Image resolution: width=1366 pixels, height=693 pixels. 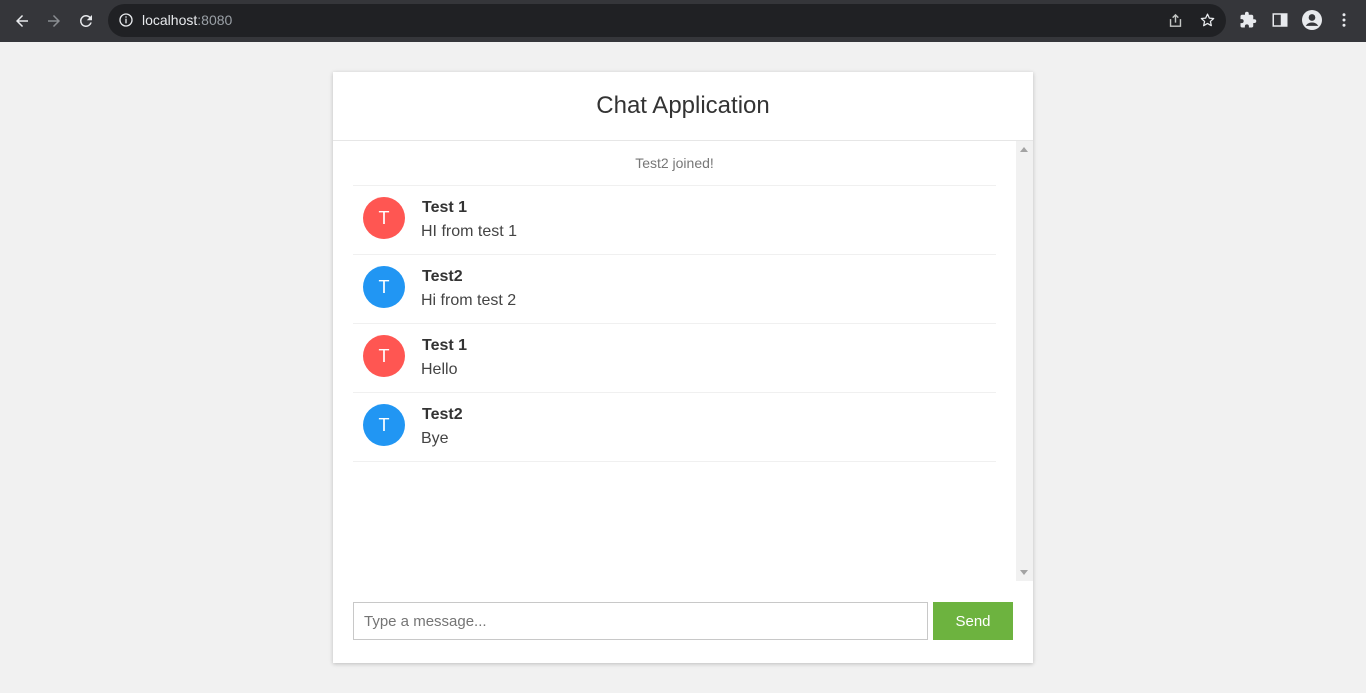 I want to click on kebab-menu-icon, so click(x=1344, y=20).